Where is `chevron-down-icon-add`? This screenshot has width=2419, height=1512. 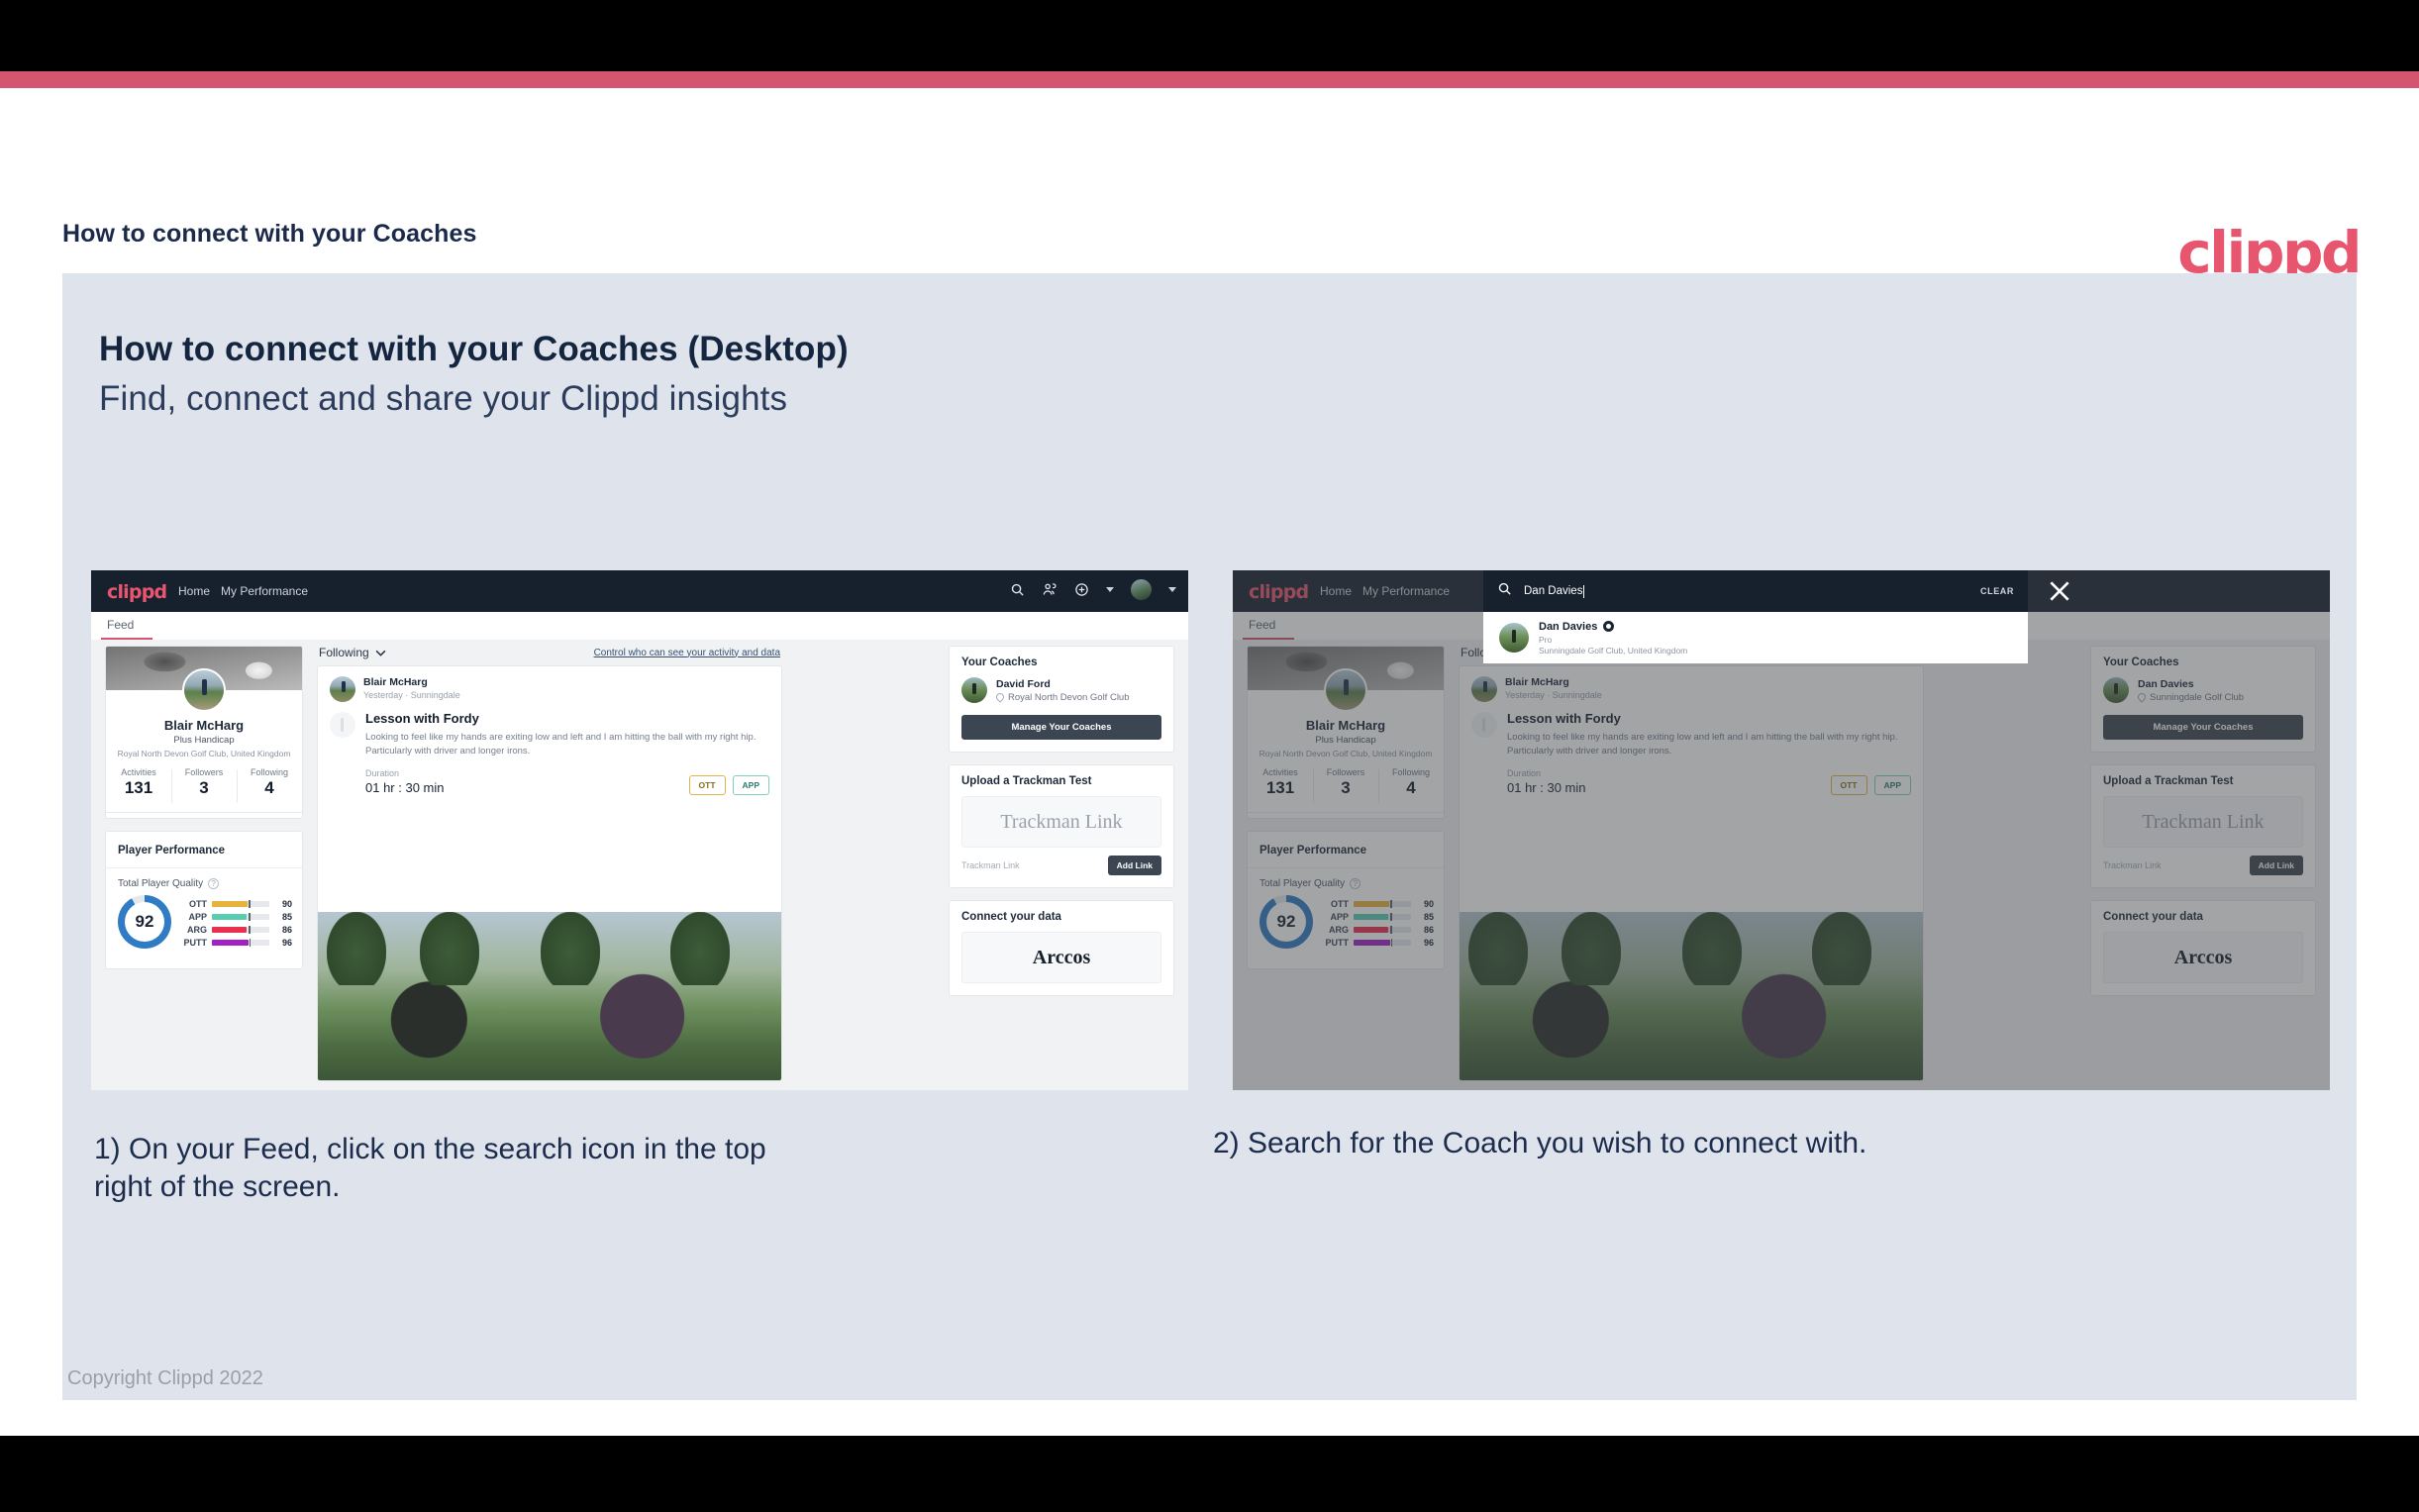 chevron-down-icon-add is located at coordinates (1110, 589).